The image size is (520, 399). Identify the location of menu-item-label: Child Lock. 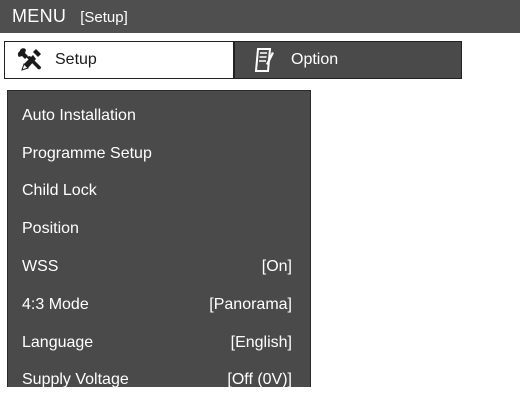
(59, 191).